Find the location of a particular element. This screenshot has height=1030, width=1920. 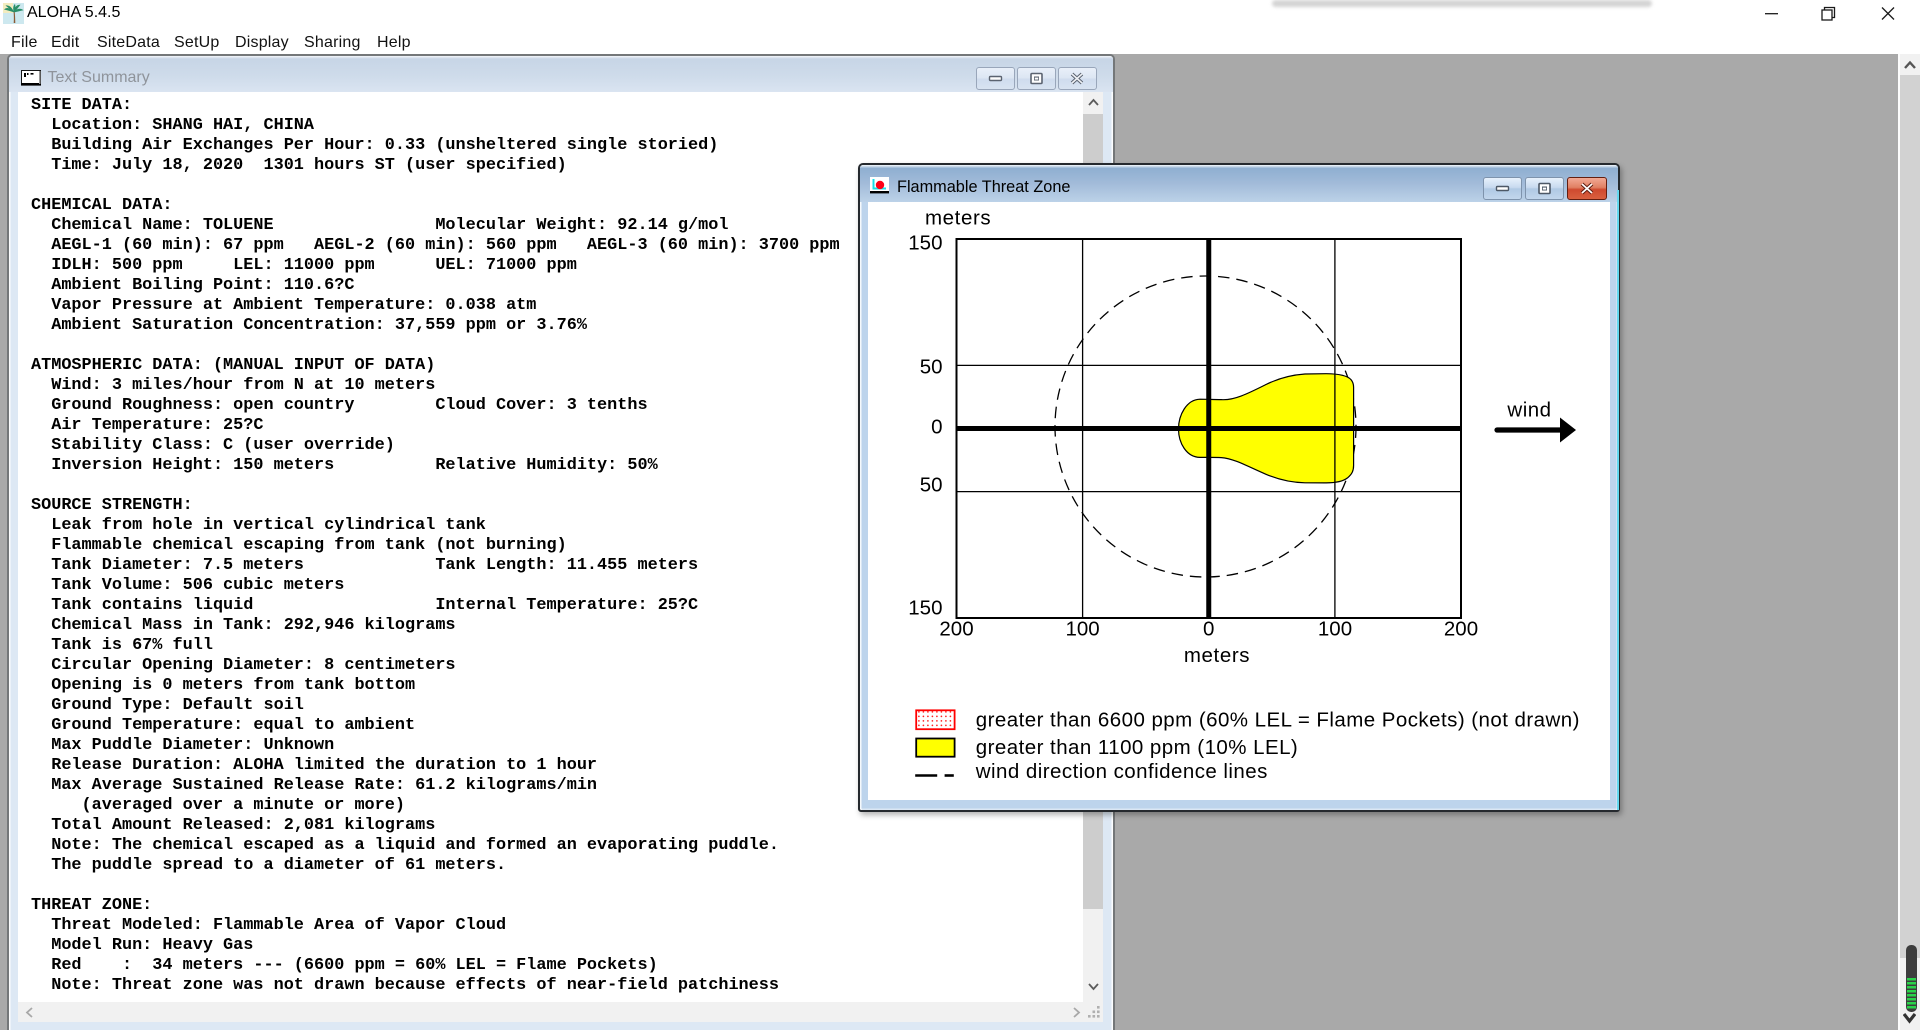

svg-text:greater than 1100 ppm (10% LEL: greater than 1100 ppm (10% LEL) is located at coordinates (1137, 747).